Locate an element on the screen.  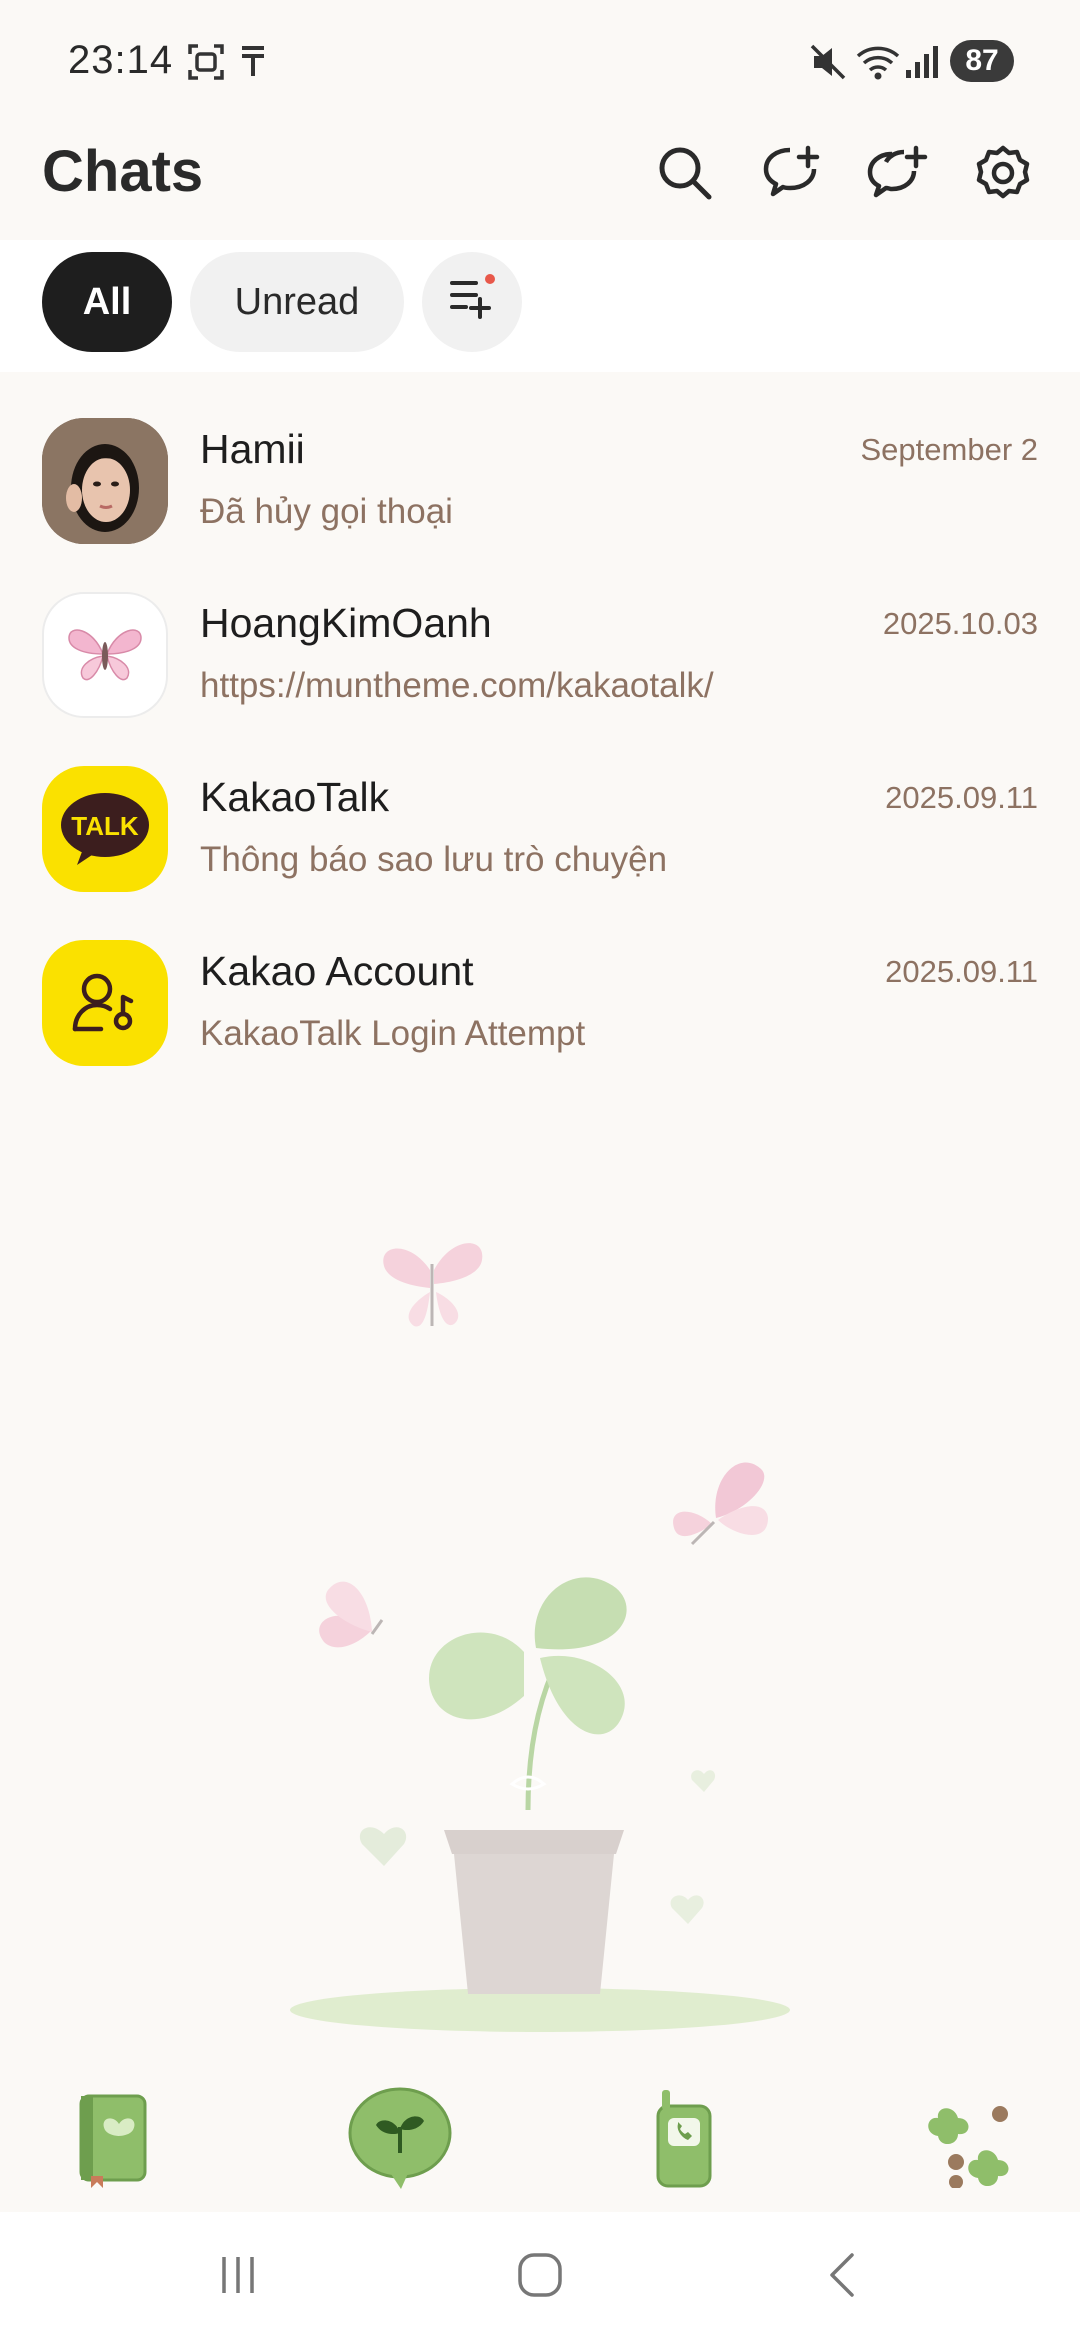
recent-apps-button is located at coordinates (238, 2277).